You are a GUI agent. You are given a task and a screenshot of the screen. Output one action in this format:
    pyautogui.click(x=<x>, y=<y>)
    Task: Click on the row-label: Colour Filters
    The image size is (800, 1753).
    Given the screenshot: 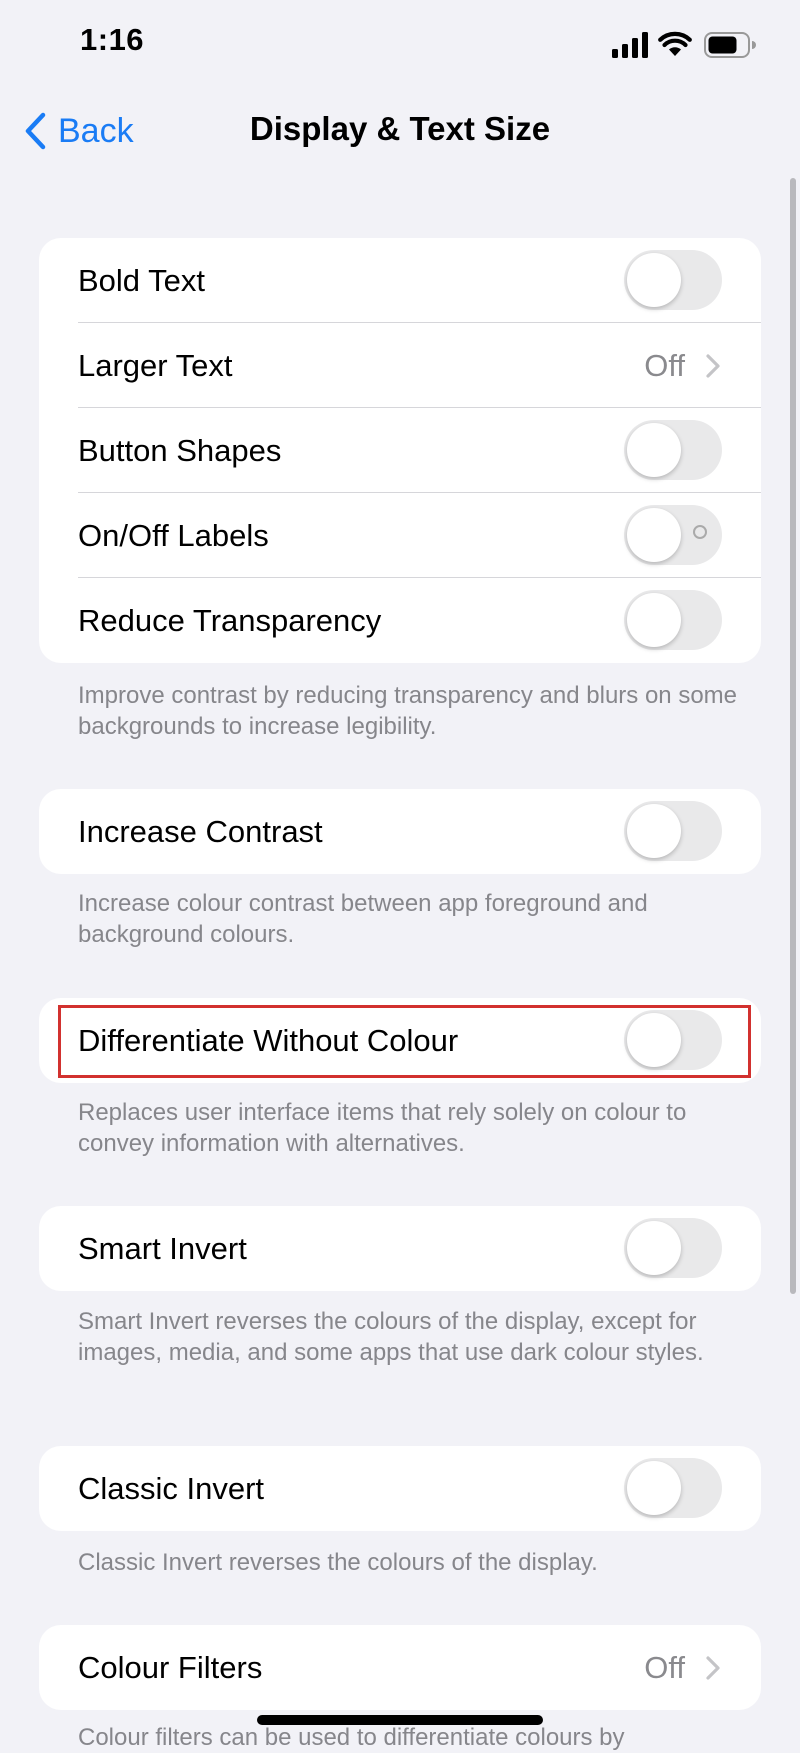 What is the action you would take?
    pyautogui.click(x=170, y=1667)
    